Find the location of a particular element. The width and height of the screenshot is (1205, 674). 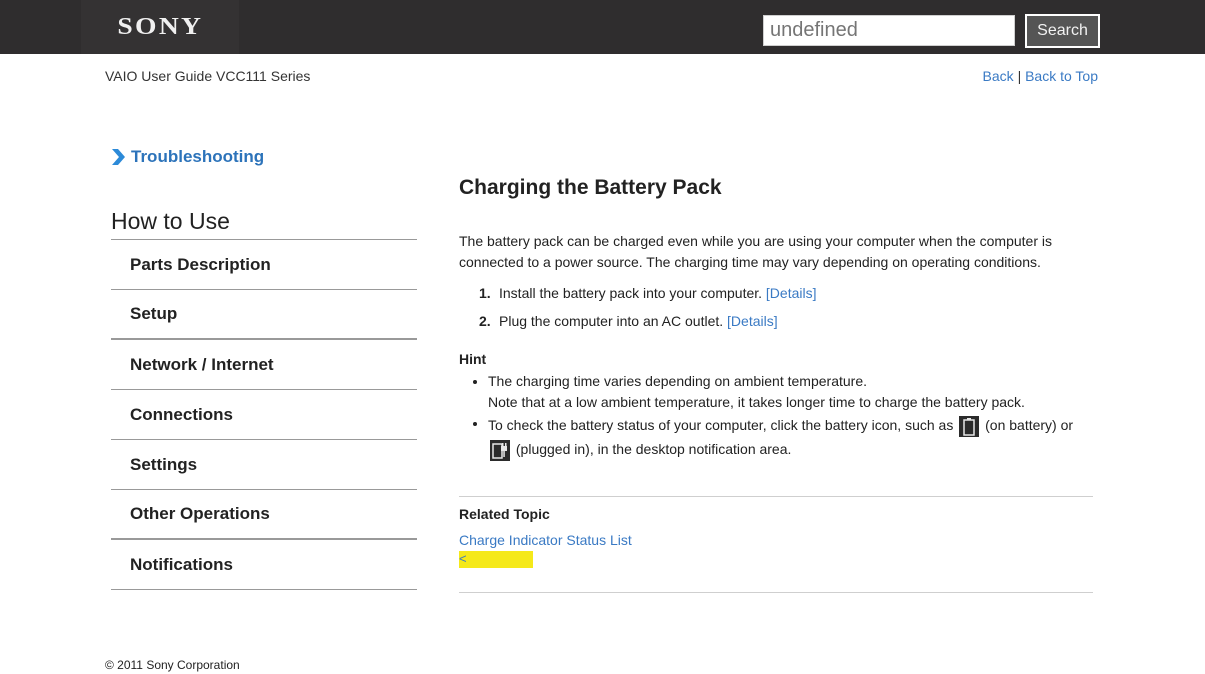

sidebar-item-network-internet: Network / Internet is located at coordinates (264, 365).